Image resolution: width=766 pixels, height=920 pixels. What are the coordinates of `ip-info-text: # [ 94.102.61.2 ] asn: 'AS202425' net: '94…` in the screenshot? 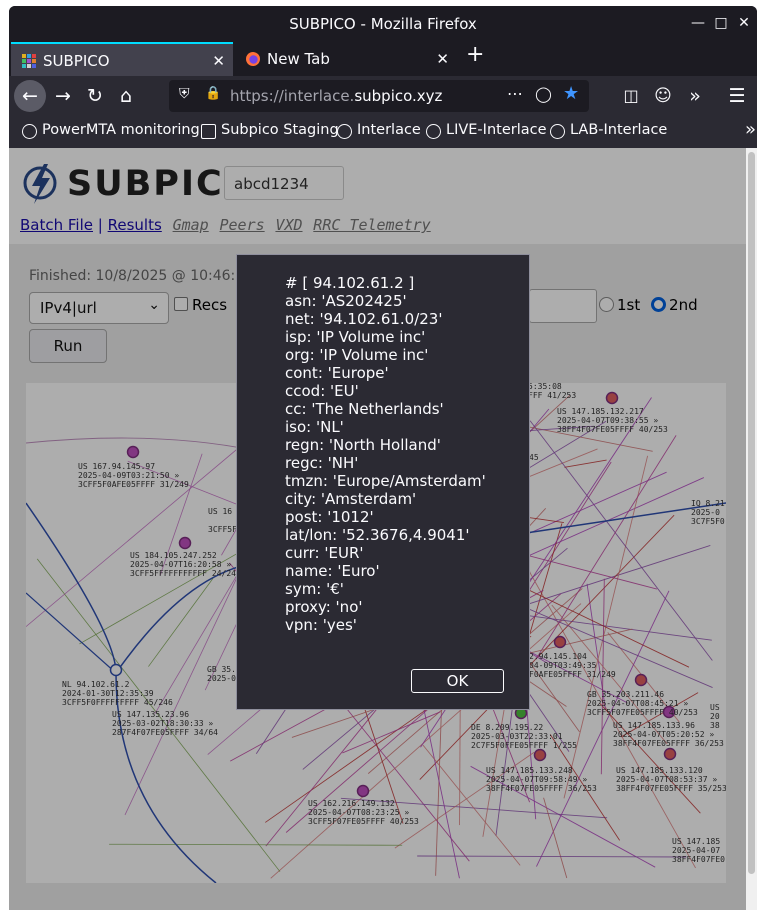 It's located at (385, 454).